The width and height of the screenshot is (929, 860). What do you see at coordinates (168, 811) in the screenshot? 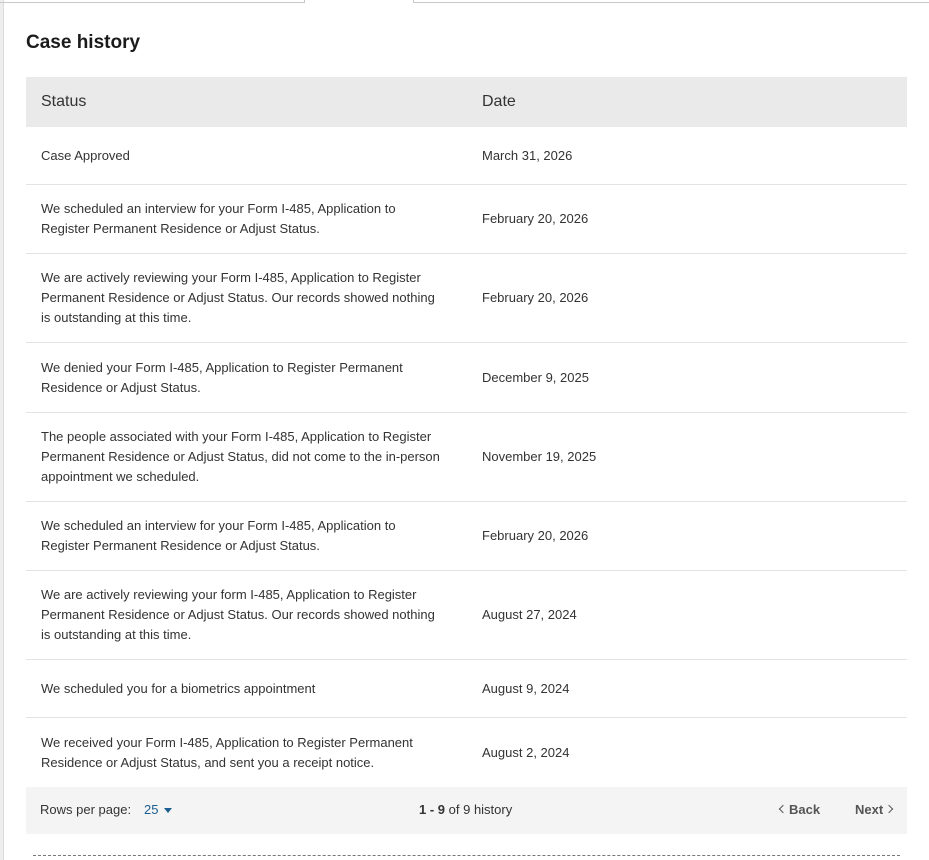
I see `caret-down-icon` at bounding box center [168, 811].